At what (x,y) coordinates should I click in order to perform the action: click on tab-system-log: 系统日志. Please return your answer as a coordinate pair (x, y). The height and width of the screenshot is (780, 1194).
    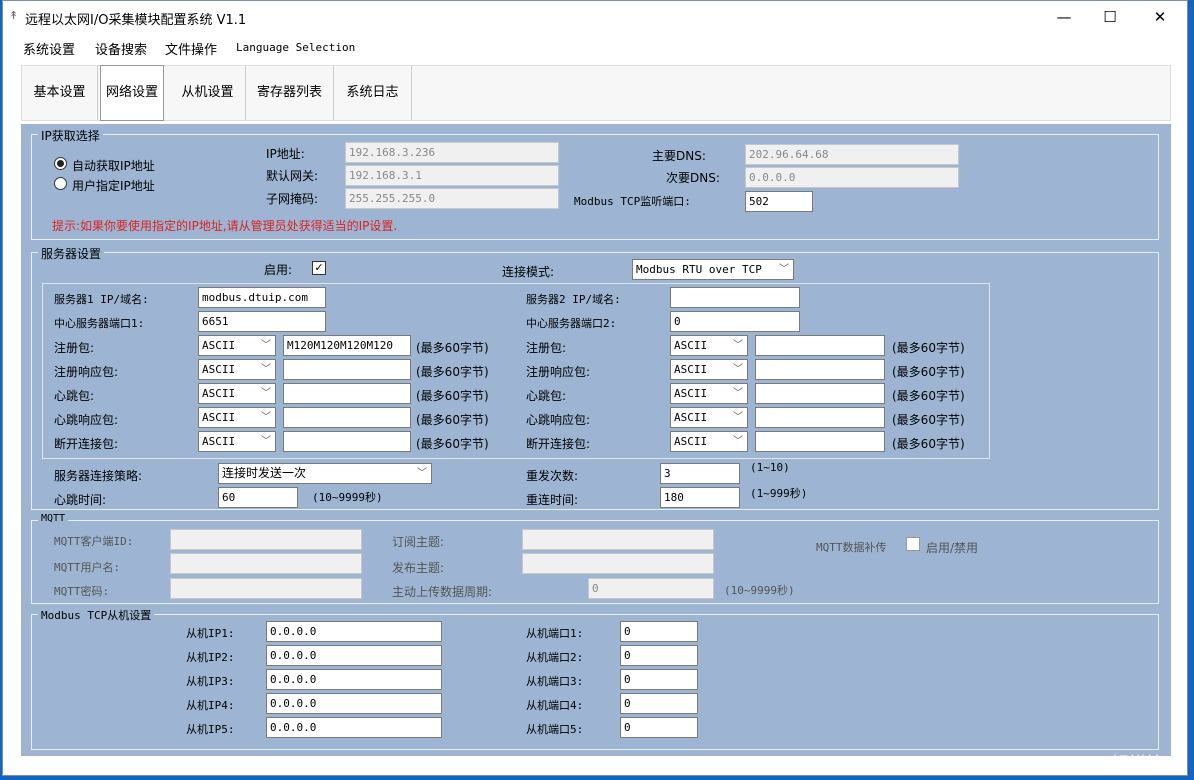
    Looking at the image, I should click on (373, 93).